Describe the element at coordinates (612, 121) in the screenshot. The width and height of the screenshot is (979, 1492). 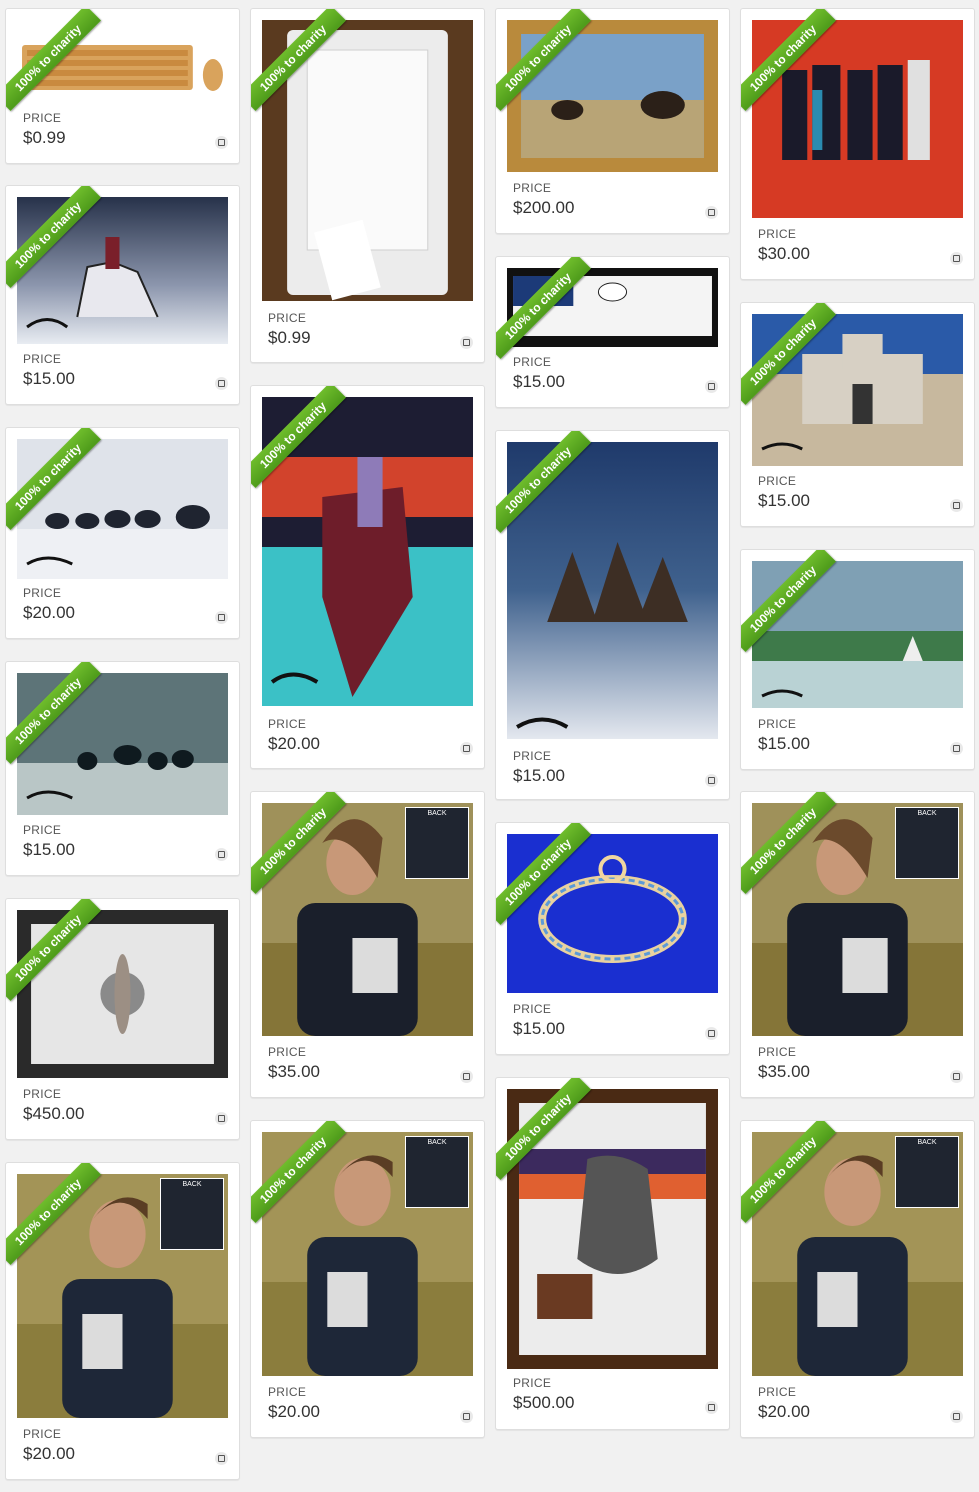
I see `listing-card: PRICE $200.00 100% to charity` at that location.